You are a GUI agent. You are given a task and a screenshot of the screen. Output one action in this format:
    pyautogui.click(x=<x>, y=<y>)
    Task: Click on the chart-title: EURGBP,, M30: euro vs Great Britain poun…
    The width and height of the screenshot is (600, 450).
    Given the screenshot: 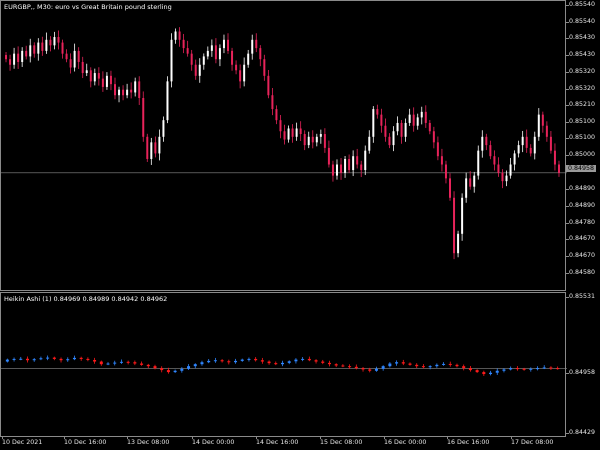 What is the action you would take?
    pyautogui.click(x=88, y=7)
    